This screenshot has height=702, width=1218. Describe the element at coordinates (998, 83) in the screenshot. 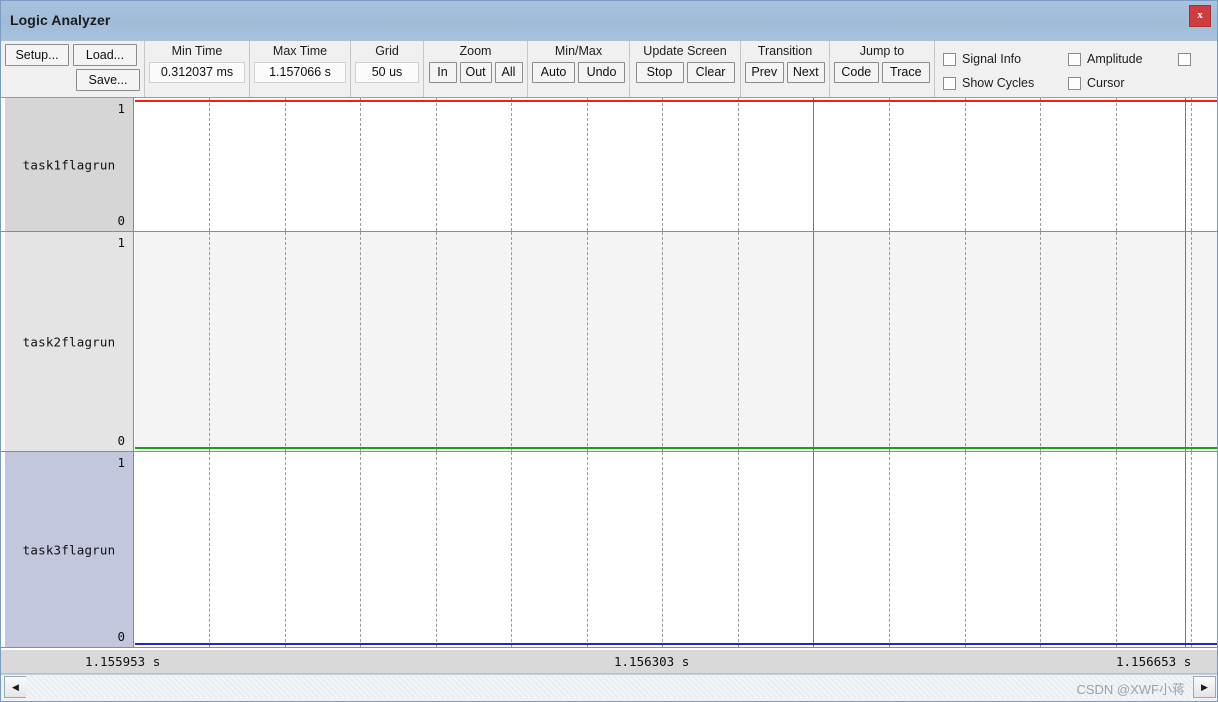

I see `checkbox-show-cycles-label: Show Cycles` at that location.